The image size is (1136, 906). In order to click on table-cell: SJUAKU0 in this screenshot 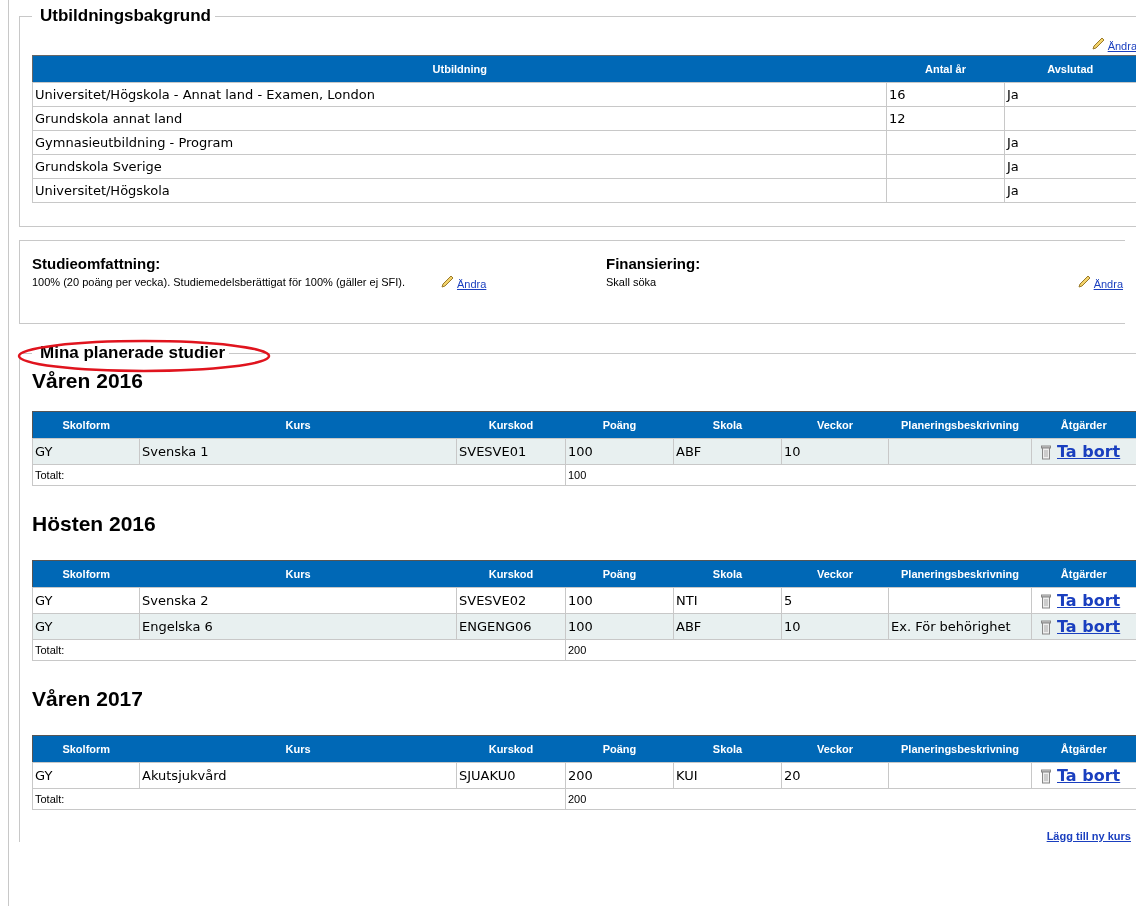, I will do `click(511, 775)`.